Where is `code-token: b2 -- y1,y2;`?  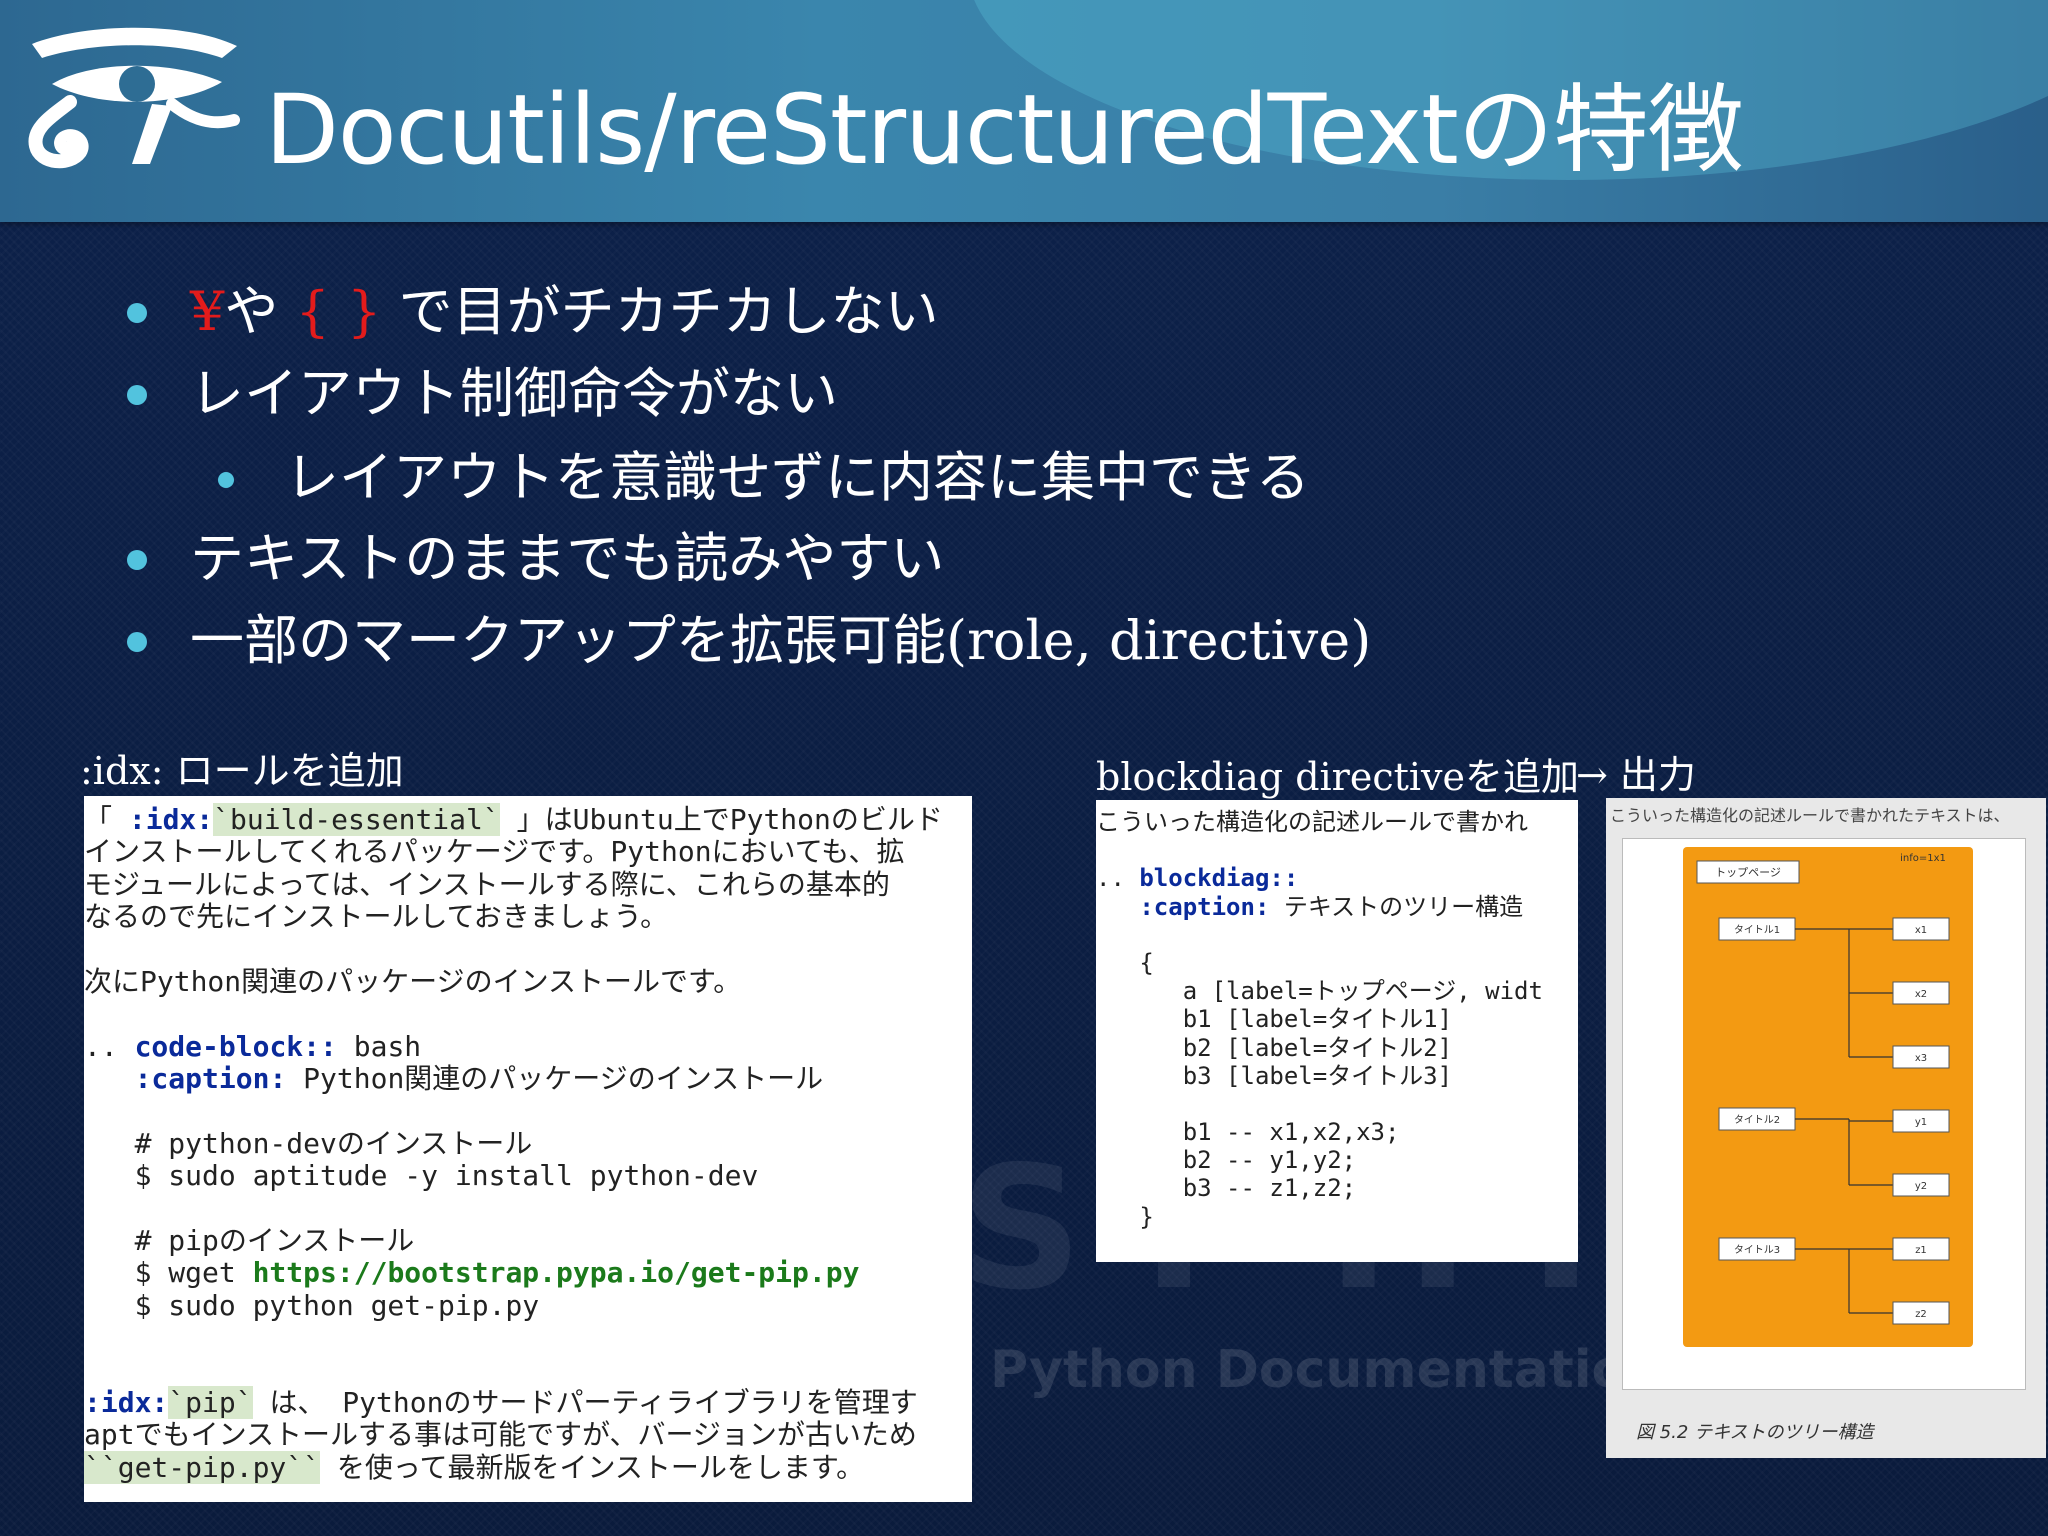 code-token: b2 -- y1,y2; is located at coordinates (1226, 1160).